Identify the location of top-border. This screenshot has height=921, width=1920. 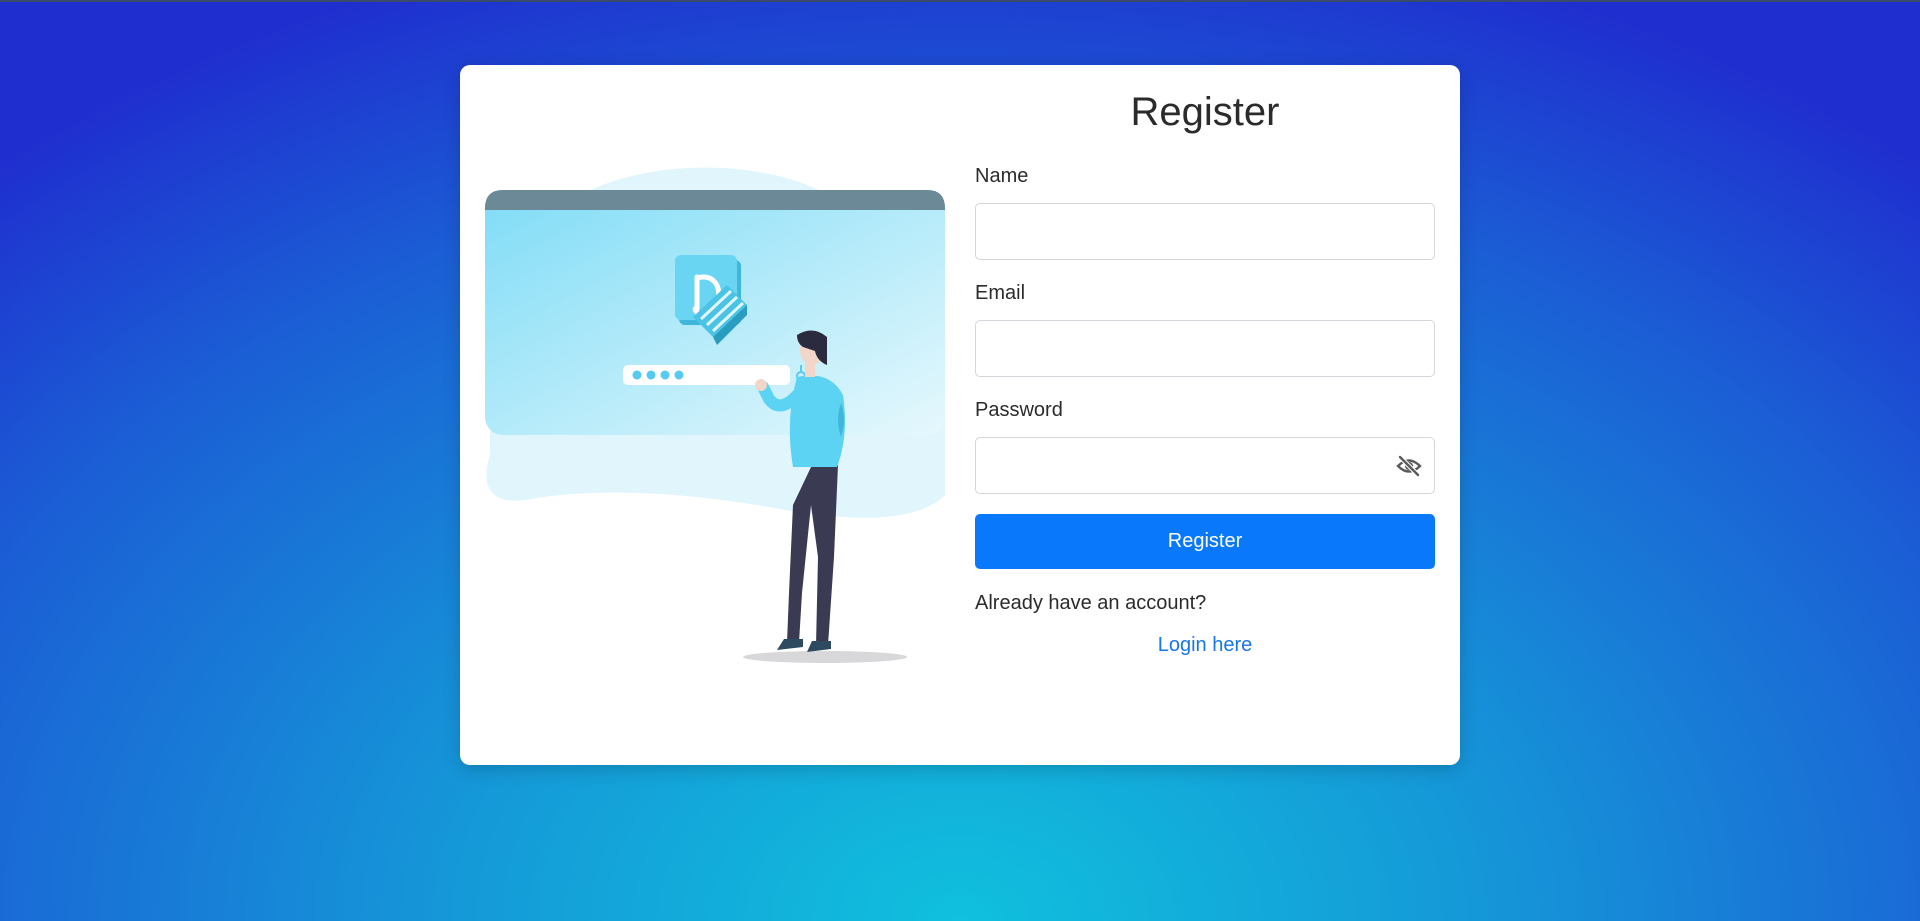
(960, 1).